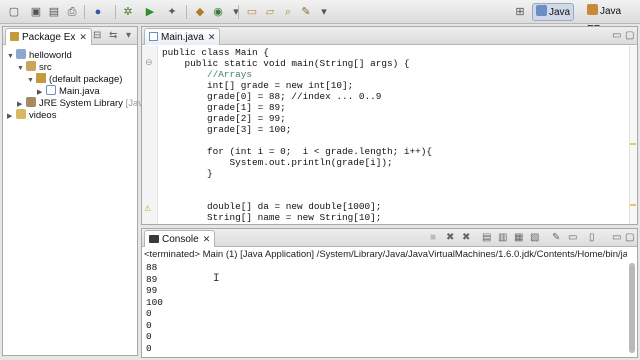  I want to click on new-package-icon: ◆, so click(200, 12).